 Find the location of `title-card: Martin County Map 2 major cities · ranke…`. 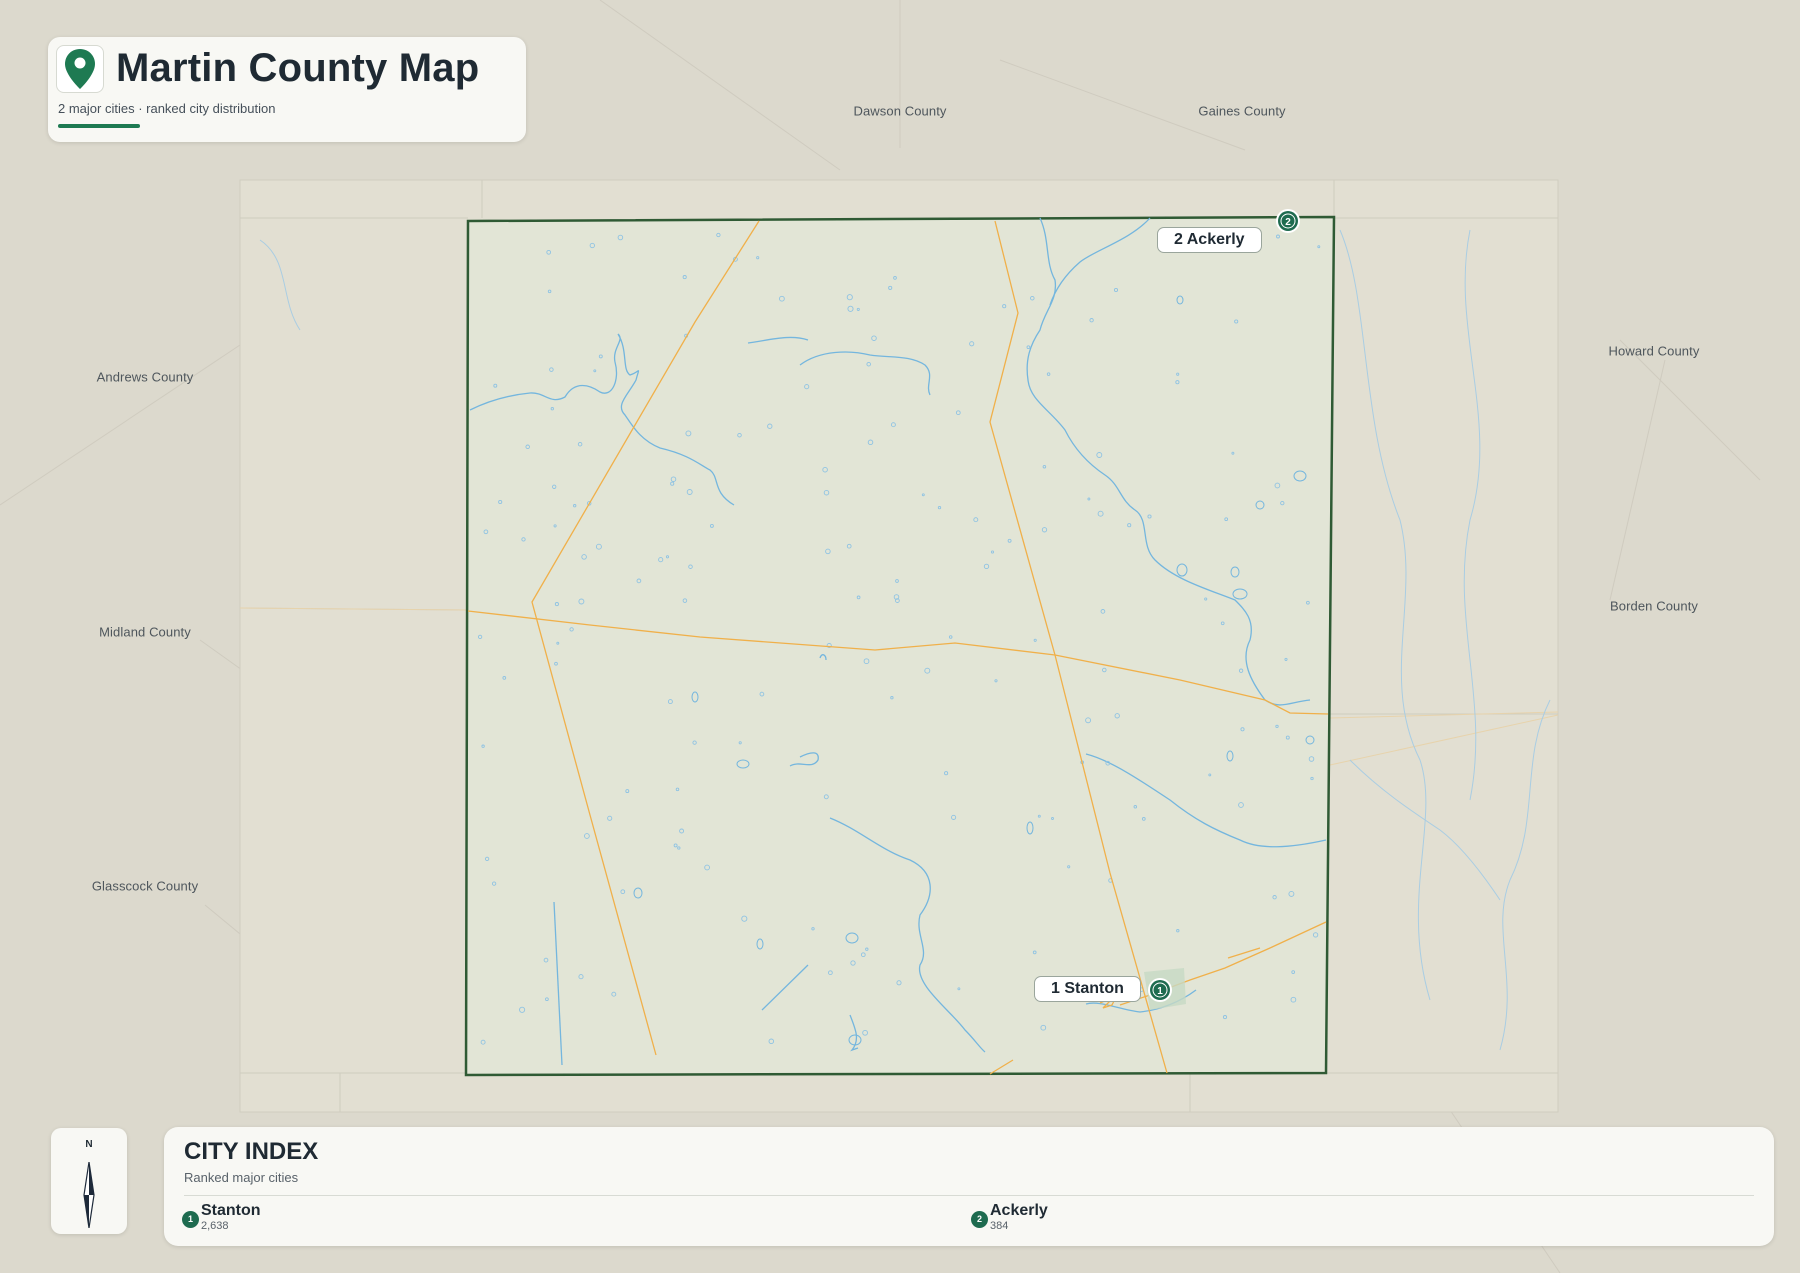

title-card: Martin County Map 2 major cities · ranke… is located at coordinates (287, 89).